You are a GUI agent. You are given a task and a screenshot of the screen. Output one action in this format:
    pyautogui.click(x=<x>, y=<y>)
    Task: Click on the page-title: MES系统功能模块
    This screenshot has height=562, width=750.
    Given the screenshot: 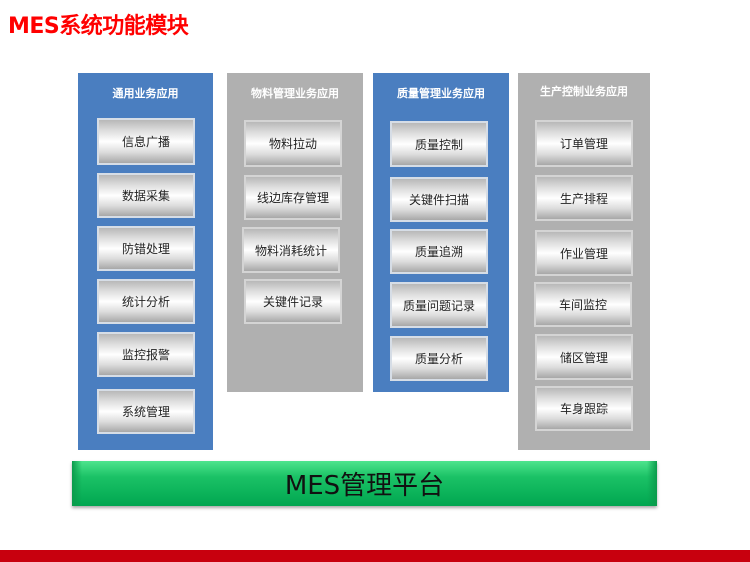 What is the action you would take?
    pyautogui.click(x=98, y=26)
    